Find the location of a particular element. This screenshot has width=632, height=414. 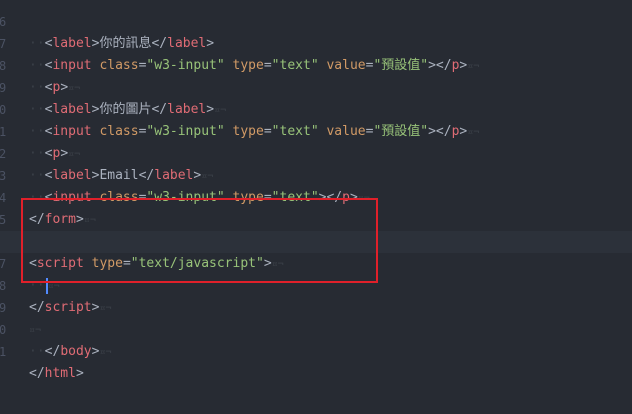

code-line: 8 </script>¤¬ is located at coordinates (316, 284).